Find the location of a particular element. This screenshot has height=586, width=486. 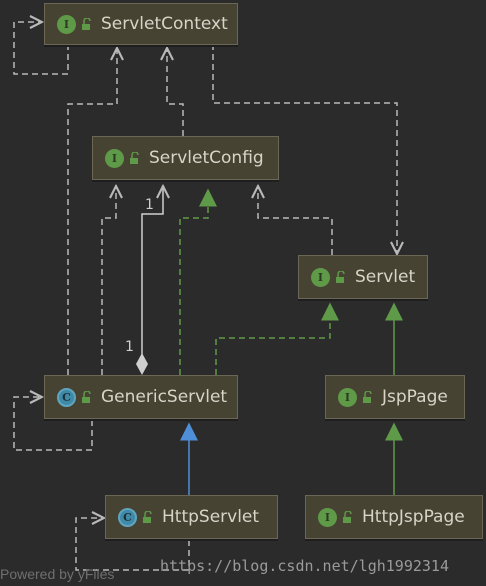

servletconfig-to-servletcontext-dependency is located at coordinates (175, 92).